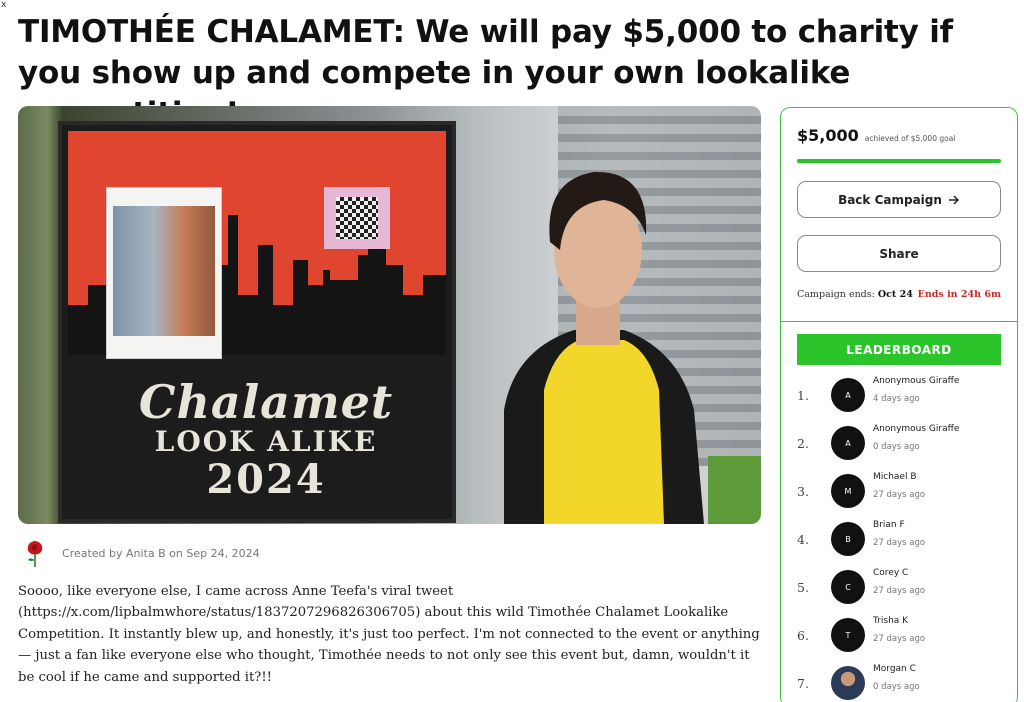 The width and height of the screenshot is (1024, 702). Describe the element at coordinates (161, 553) in the screenshot. I see `creator-text: Created by Anita B on Sep 24, 2024` at that location.